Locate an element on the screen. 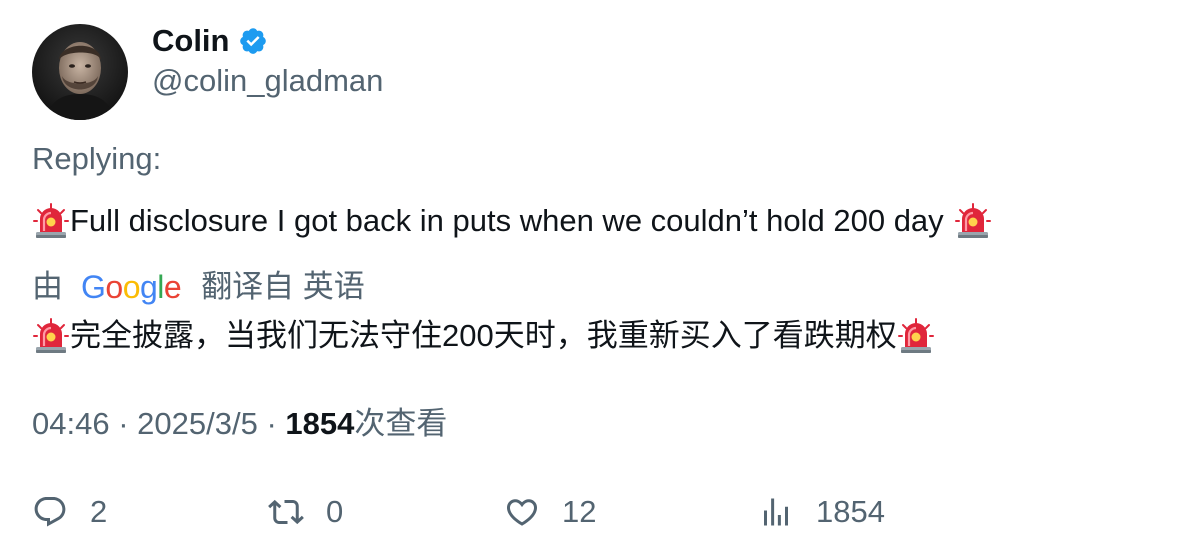 The width and height of the screenshot is (1196, 558). avatar is located at coordinates (80, 72).